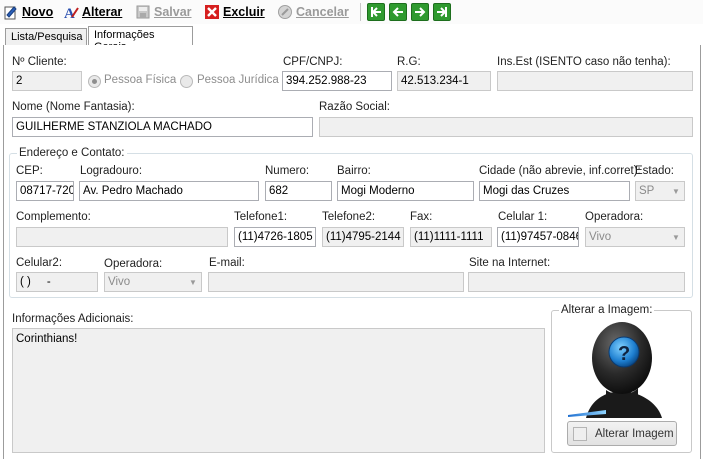 The width and height of the screenshot is (703, 459). What do you see at coordinates (111, 171) in the screenshot?
I see `logradouro-label: Logradouro:` at bounding box center [111, 171].